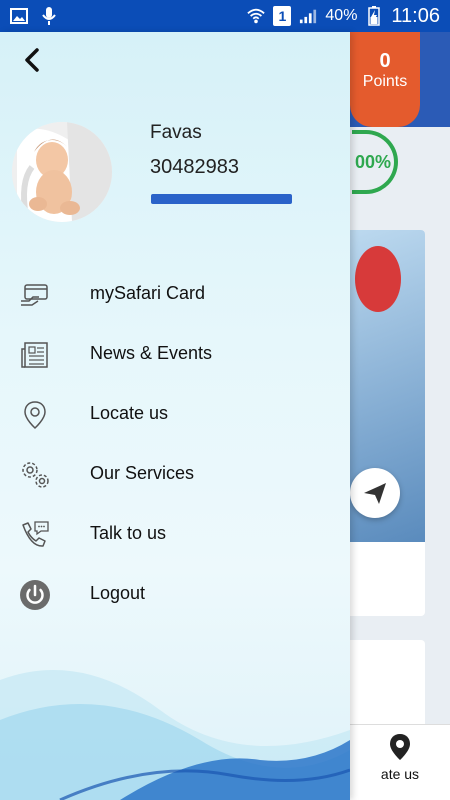 The width and height of the screenshot is (450, 800). What do you see at coordinates (175, 594) in the screenshot?
I see `menu-item-logout: Logout` at bounding box center [175, 594].